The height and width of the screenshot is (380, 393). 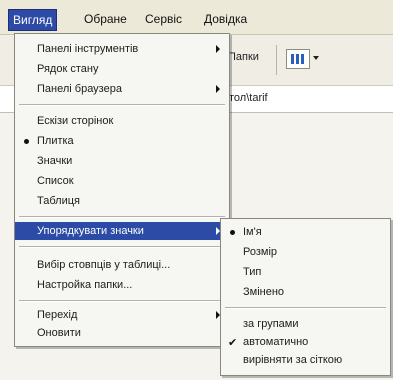 I want to click on submenu-item-name: Ім'я, so click(x=305, y=232).